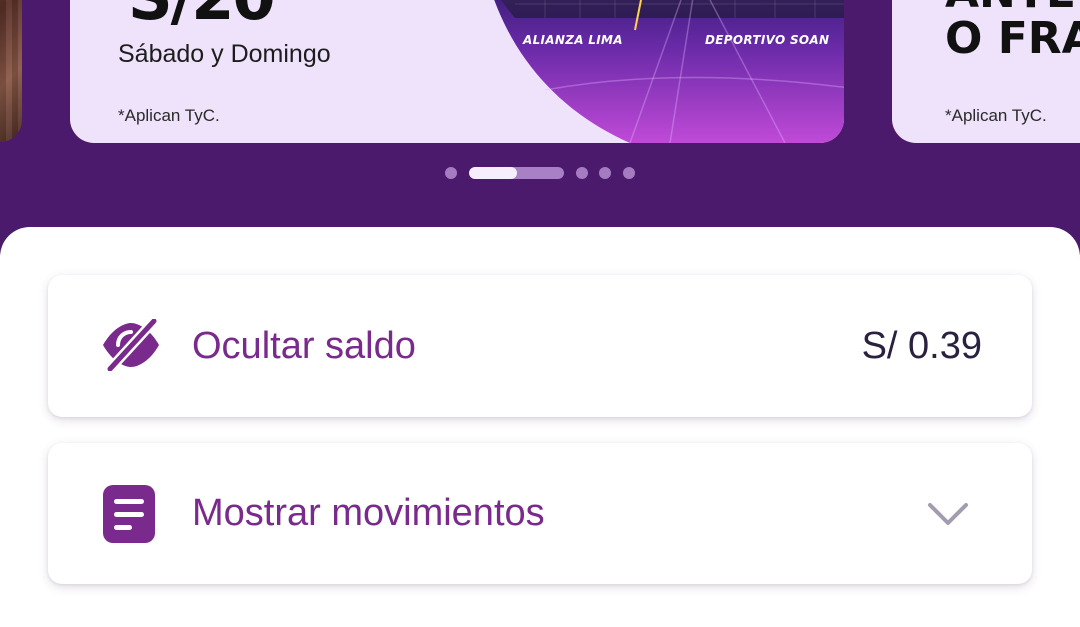 This screenshot has width=1080, height=627. I want to click on promo-amount: S/20, so click(202, 14).